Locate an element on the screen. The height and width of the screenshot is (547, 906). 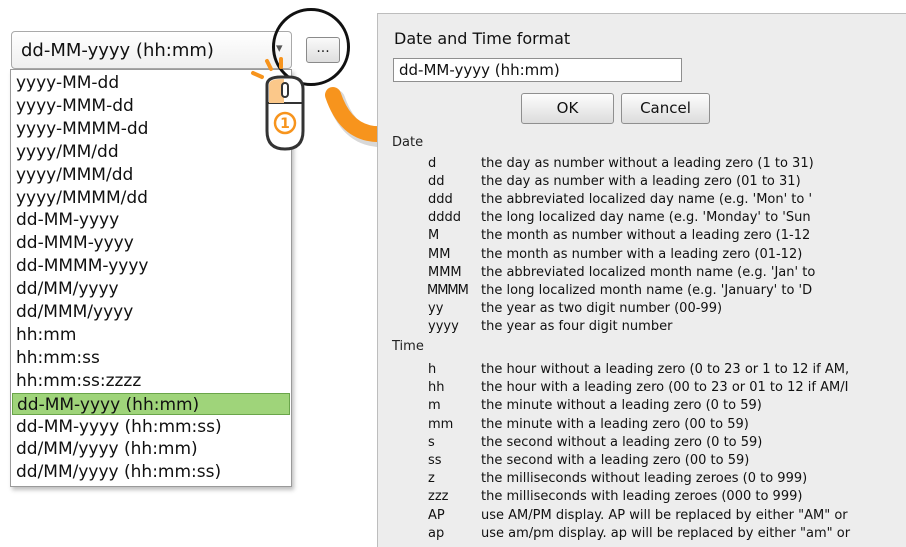
dropdown-option: dd-MMM-yyyy is located at coordinates (151, 243).